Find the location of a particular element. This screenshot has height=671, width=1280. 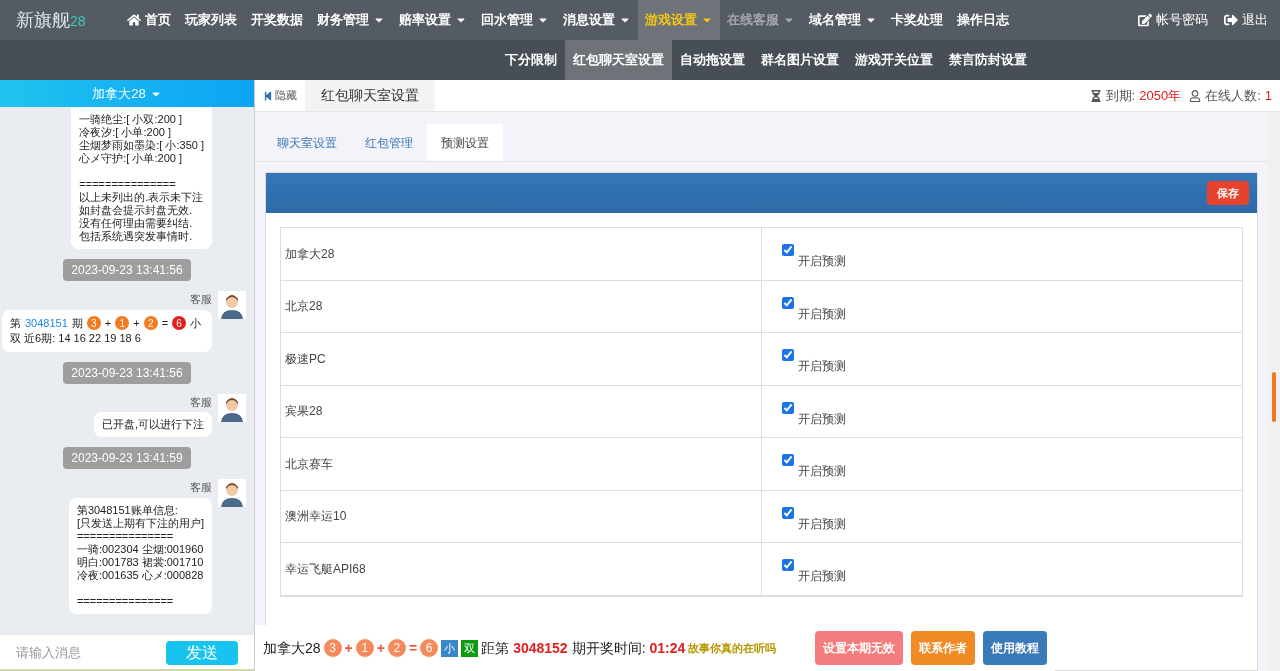

table-cell: 北京赛车 is located at coordinates (521, 464).